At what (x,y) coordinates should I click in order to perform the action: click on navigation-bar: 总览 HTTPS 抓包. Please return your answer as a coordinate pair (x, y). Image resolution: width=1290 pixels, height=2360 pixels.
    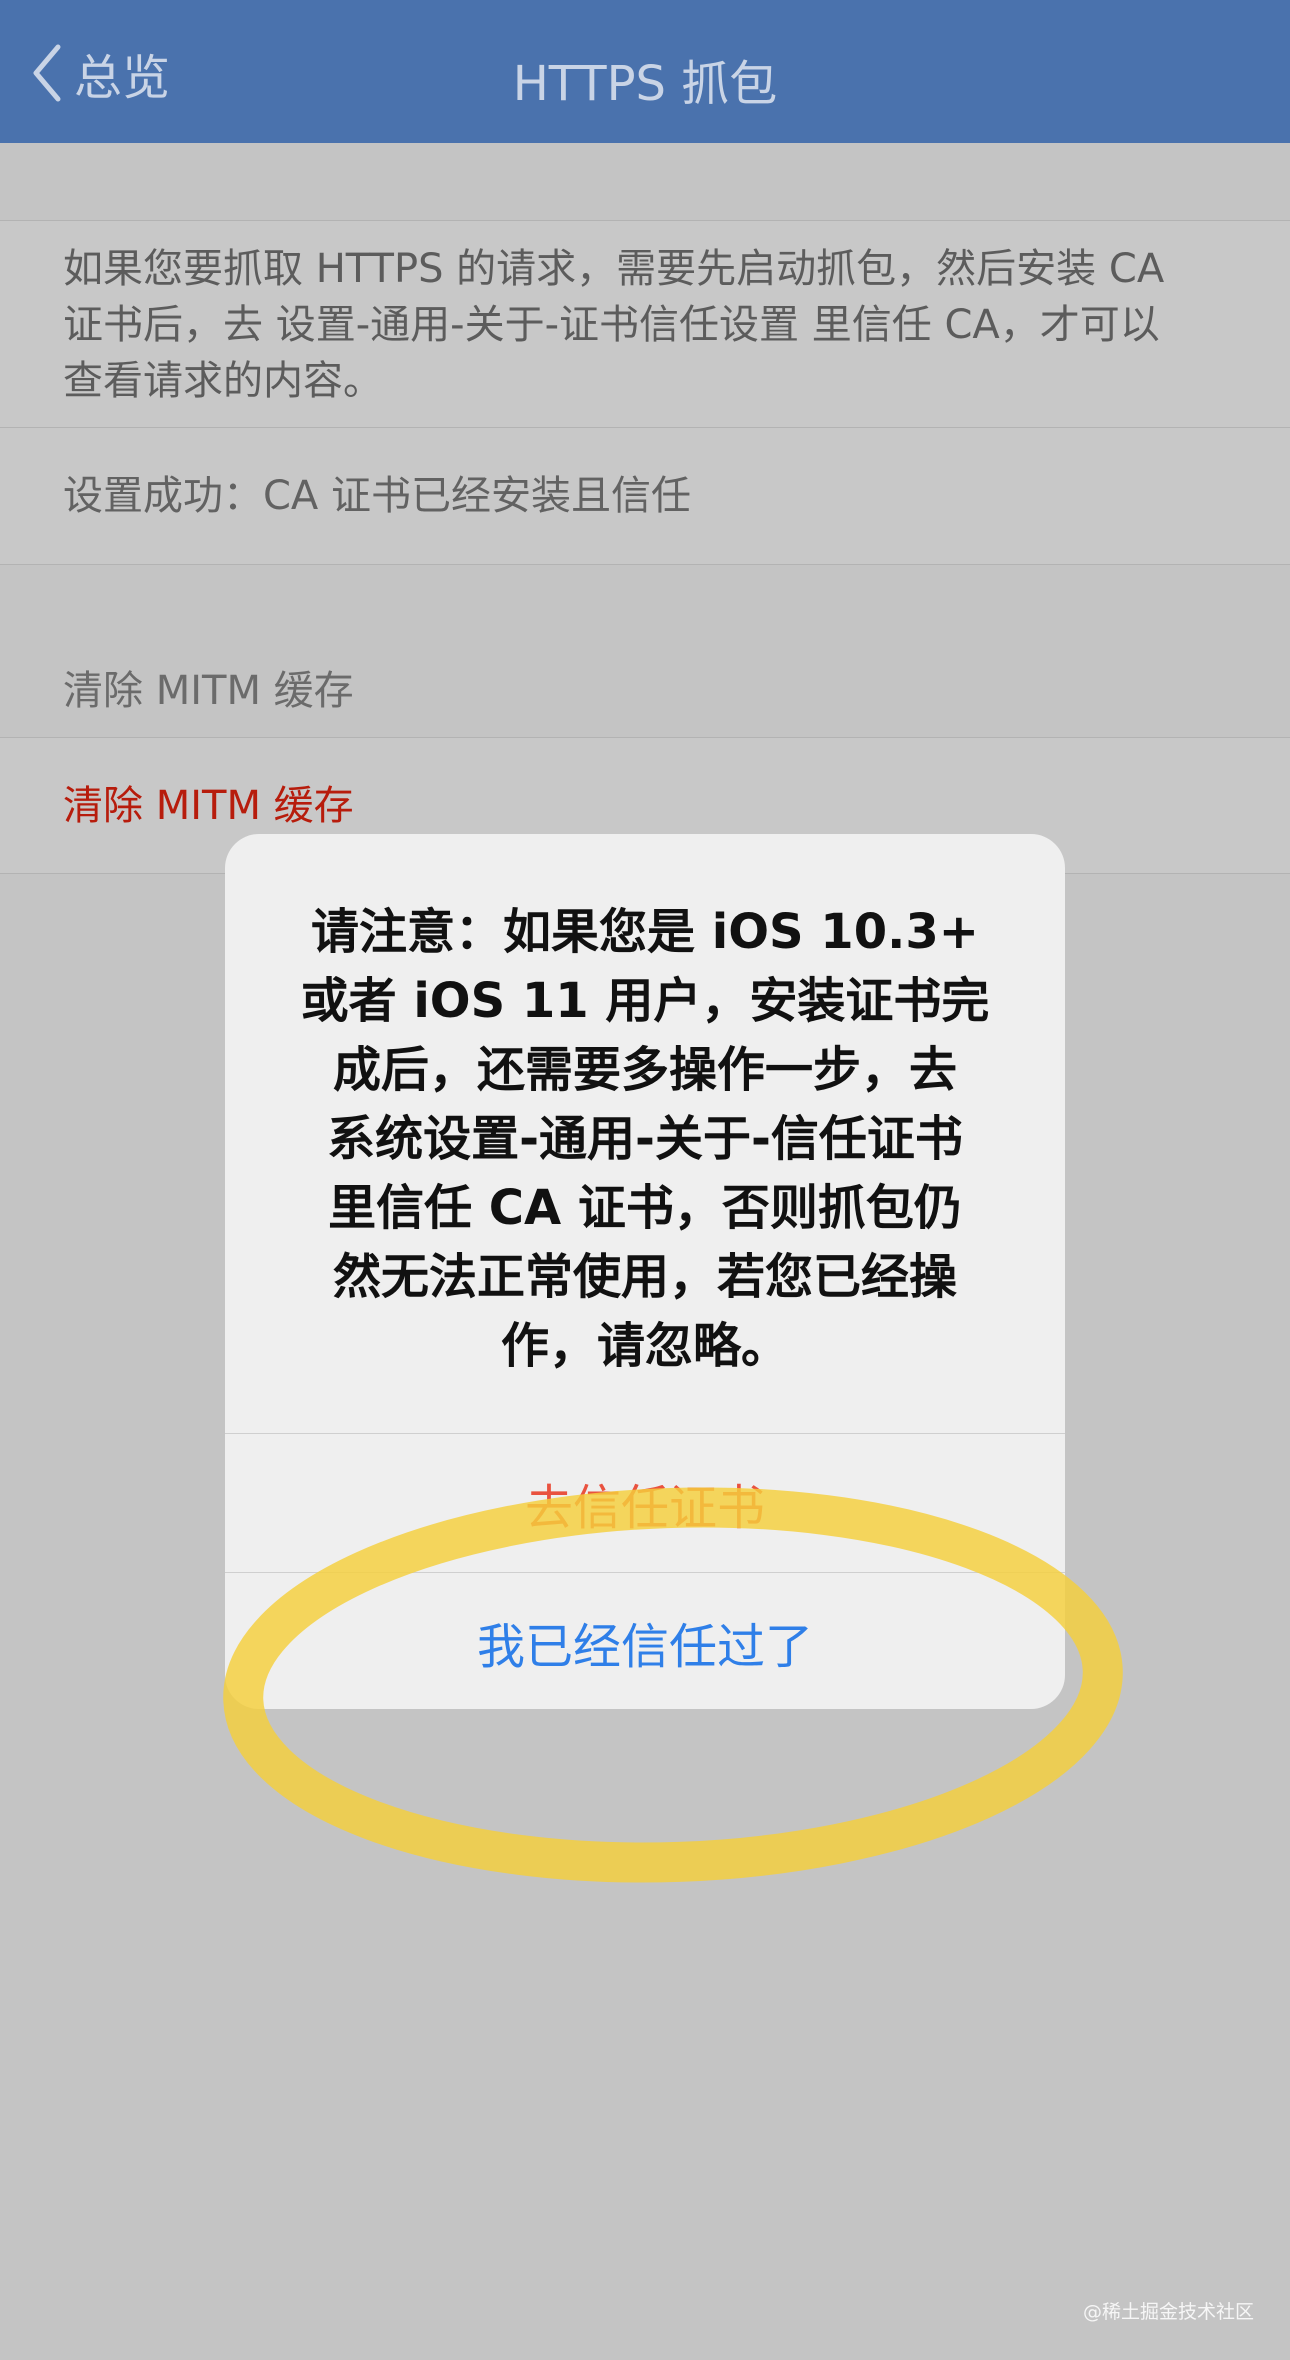
    Looking at the image, I should click on (645, 71).